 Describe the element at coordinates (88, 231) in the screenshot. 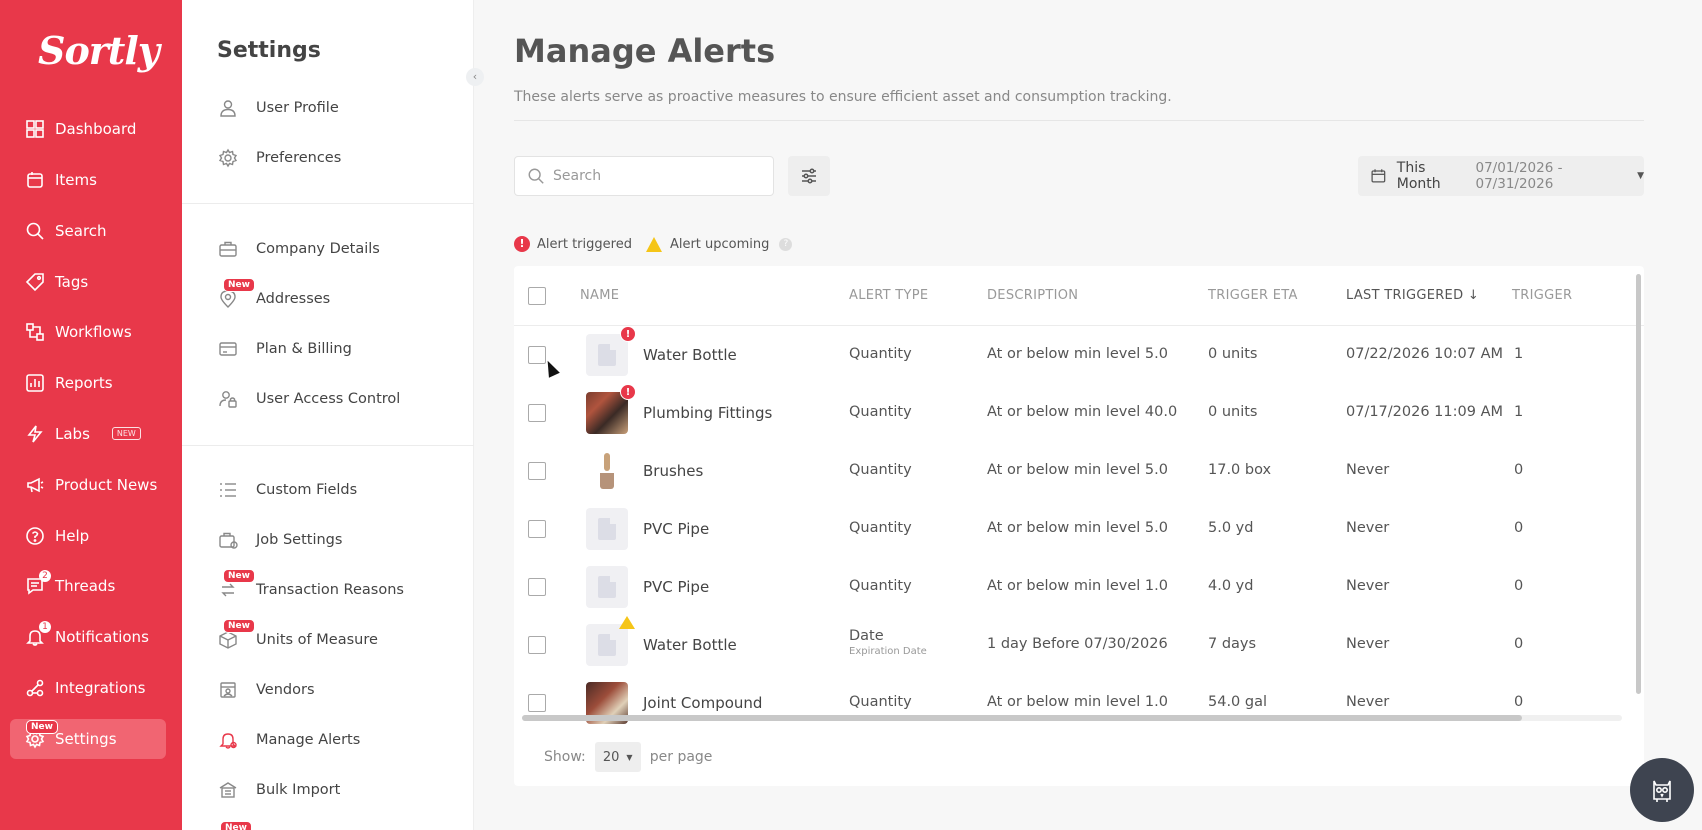

I see `nav-item-search: Search` at that location.